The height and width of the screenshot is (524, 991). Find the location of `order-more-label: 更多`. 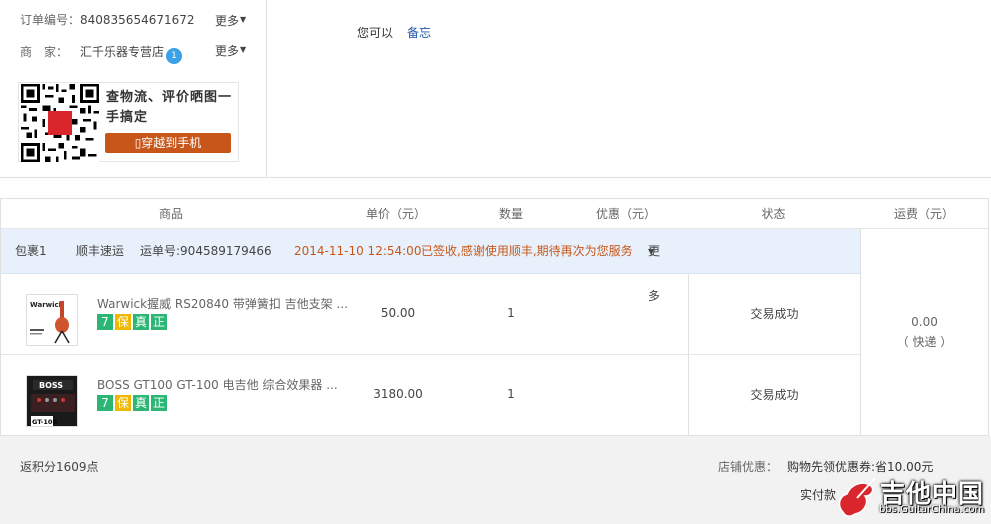

order-more-label: 更多 is located at coordinates (227, 21).